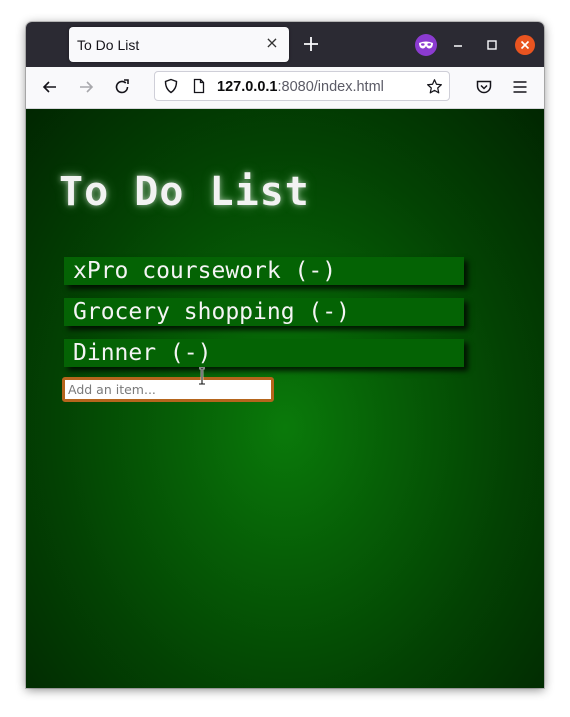  I want to click on navigation-toolbar: 127.0.0.1:8080/index.html, so click(285, 88).